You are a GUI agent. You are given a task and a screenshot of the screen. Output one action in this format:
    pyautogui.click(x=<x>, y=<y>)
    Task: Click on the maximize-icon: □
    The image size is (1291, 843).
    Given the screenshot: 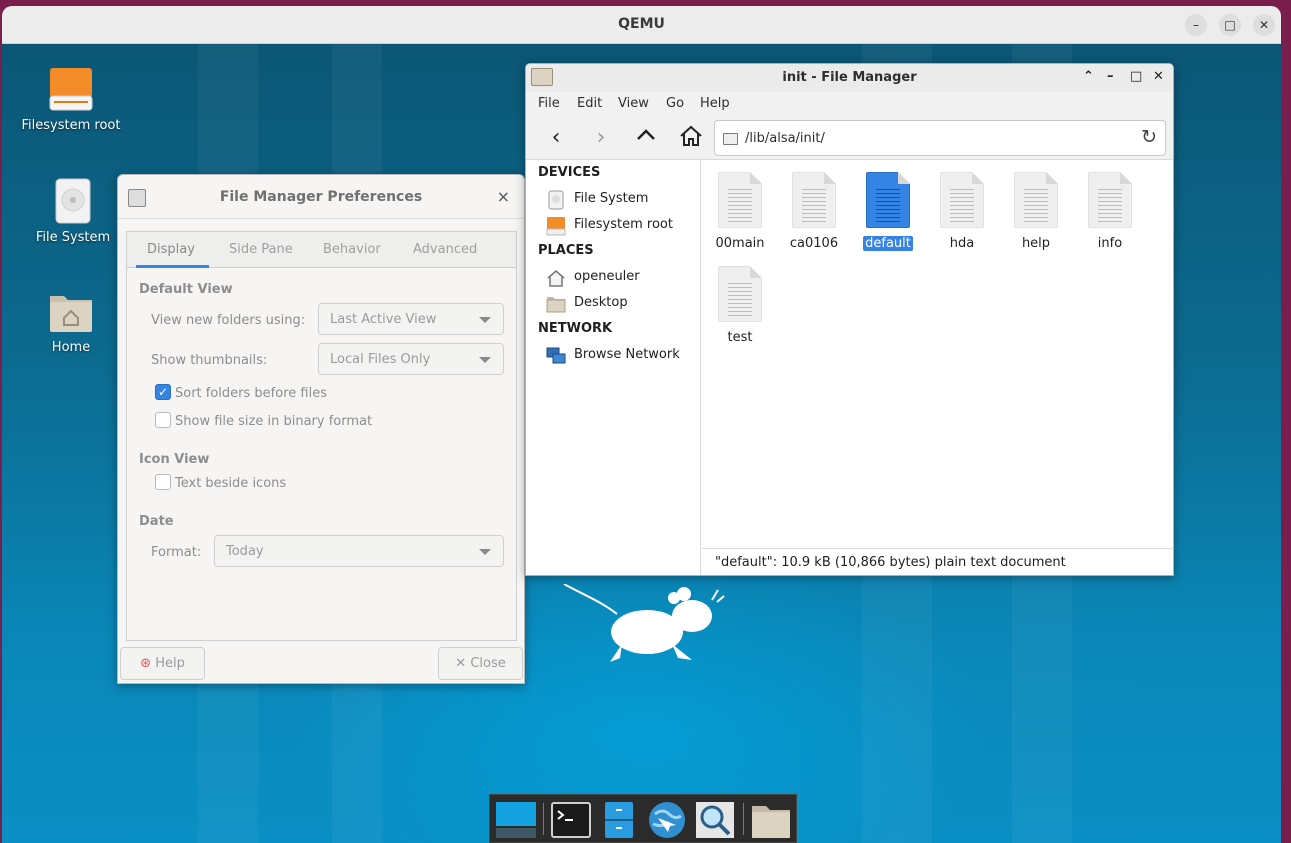 What is the action you would take?
    pyautogui.click(x=1136, y=76)
    